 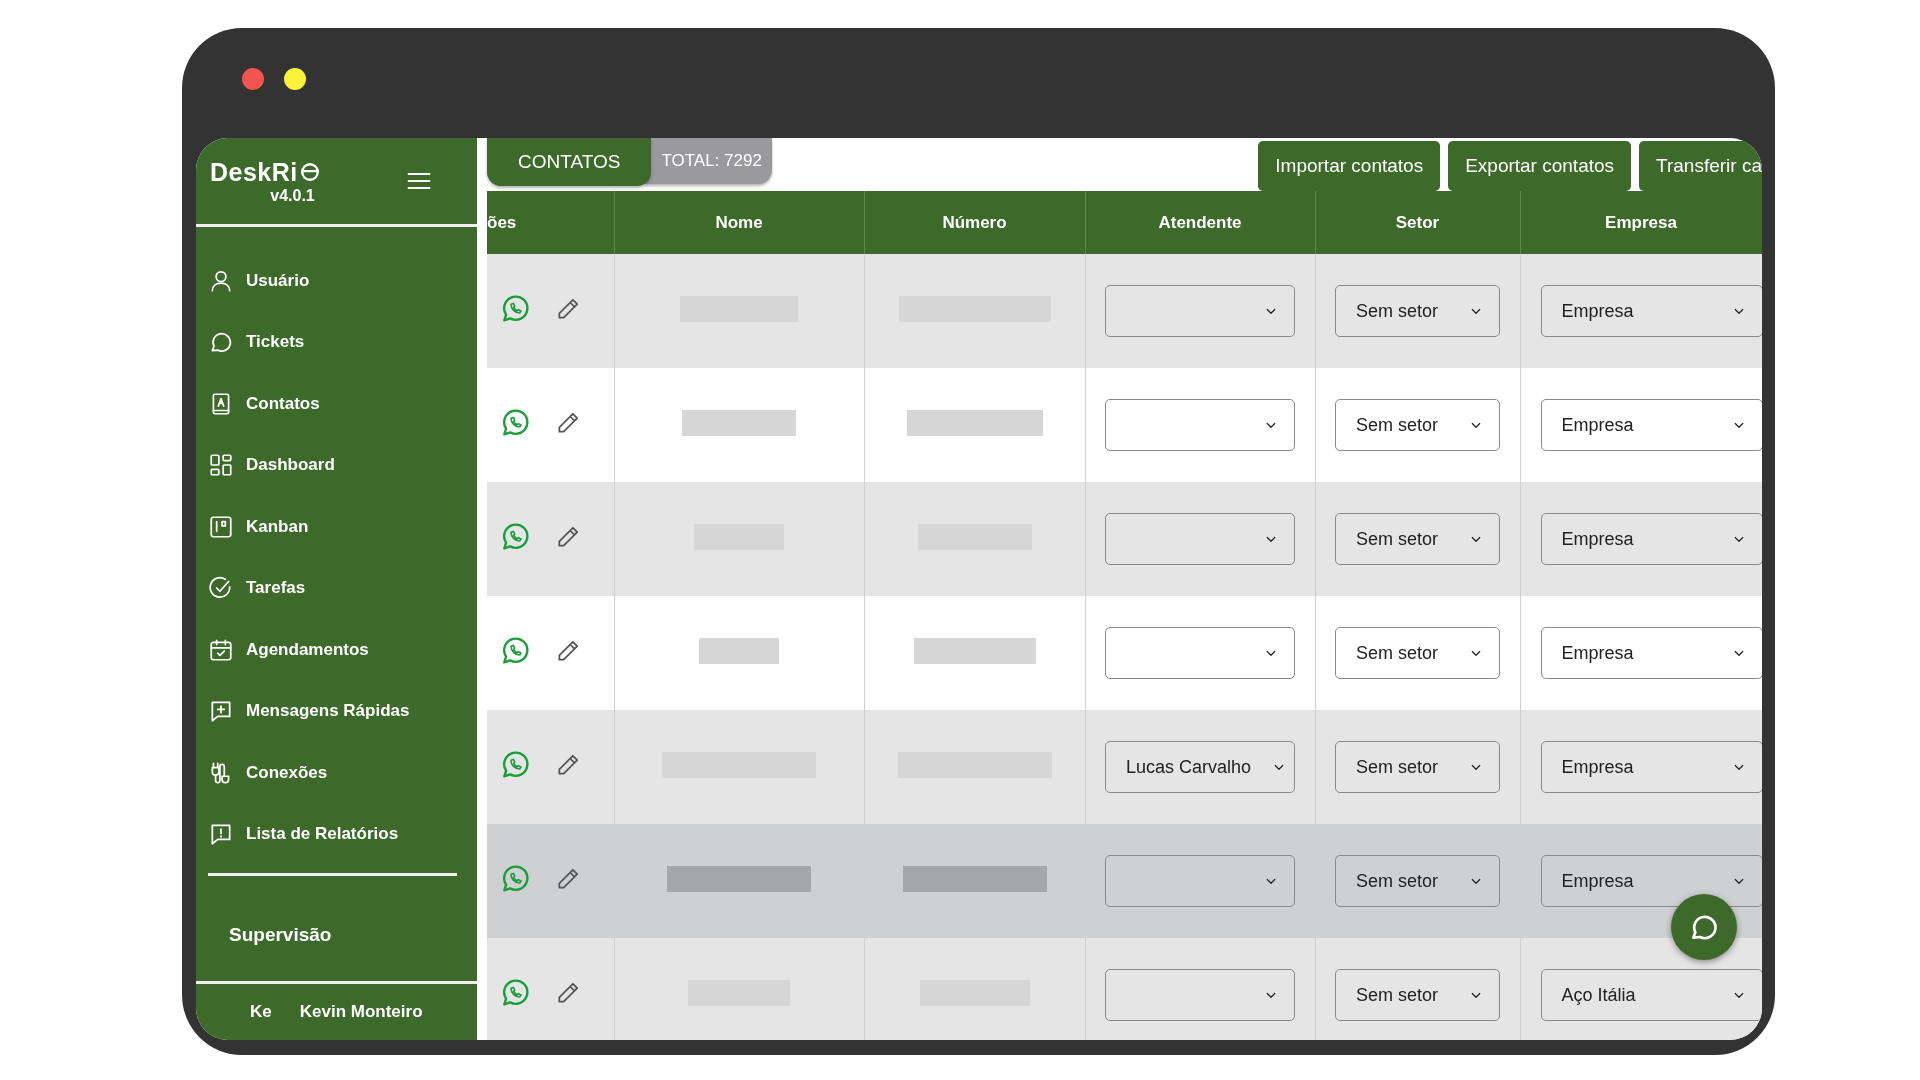 I want to click on sidebar-item: Conexões, so click(x=336, y=773).